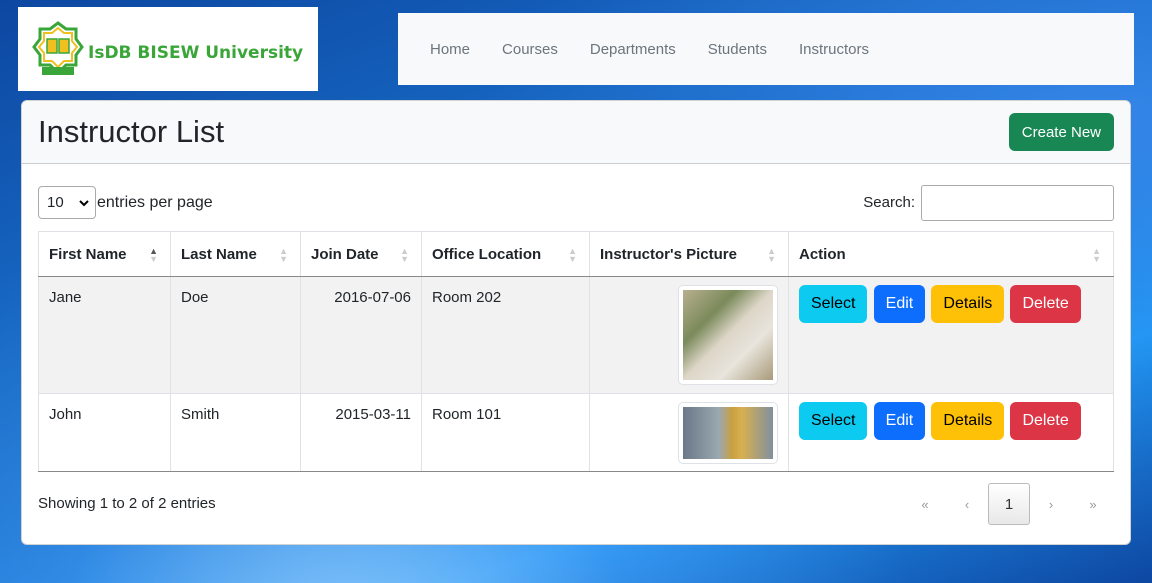 This screenshot has height=583, width=1152. I want to click on header-office-location: Office Location ▲ ▼, so click(505, 254).